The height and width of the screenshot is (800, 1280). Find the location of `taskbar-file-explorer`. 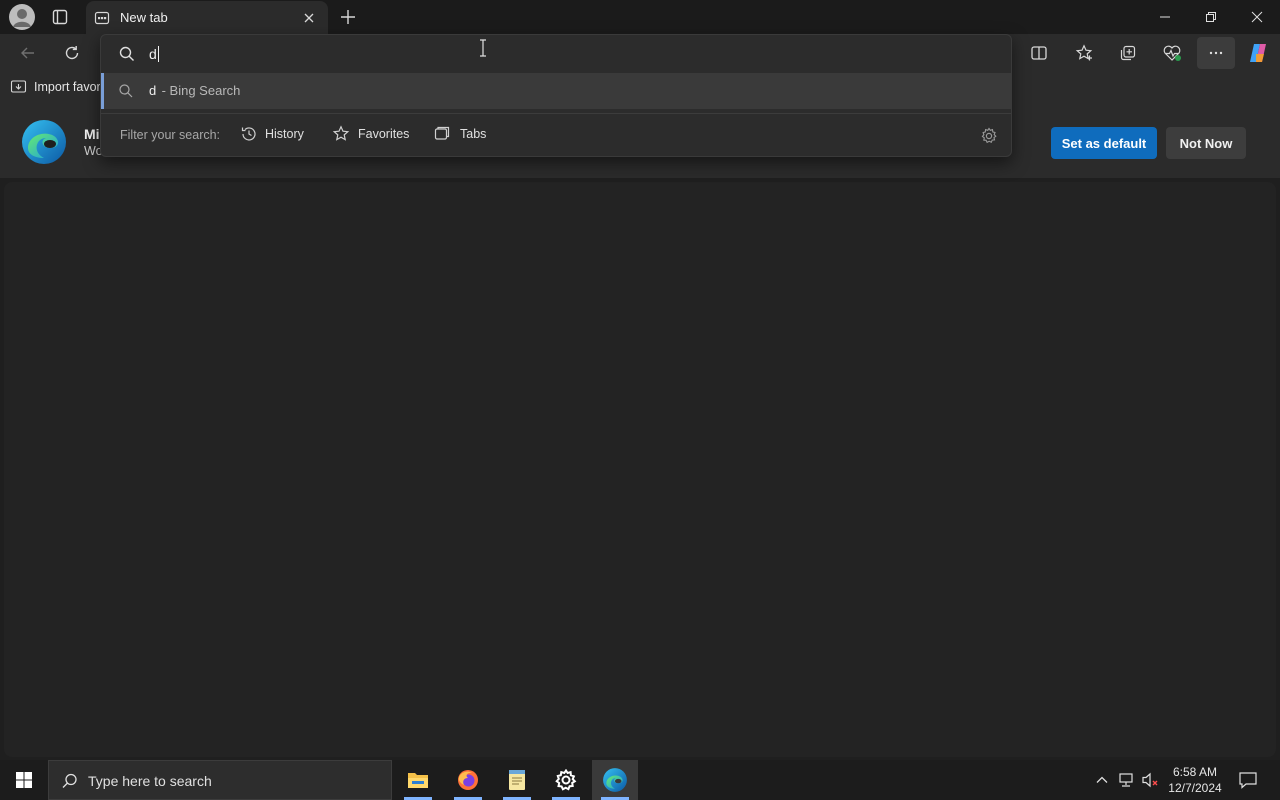

taskbar-file-explorer is located at coordinates (418, 780).